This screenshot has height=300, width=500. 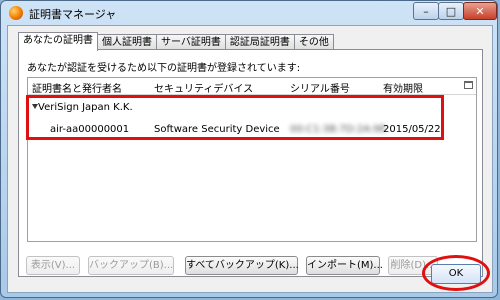 I want to click on maximize-button: □, so click(x=451, y=11).